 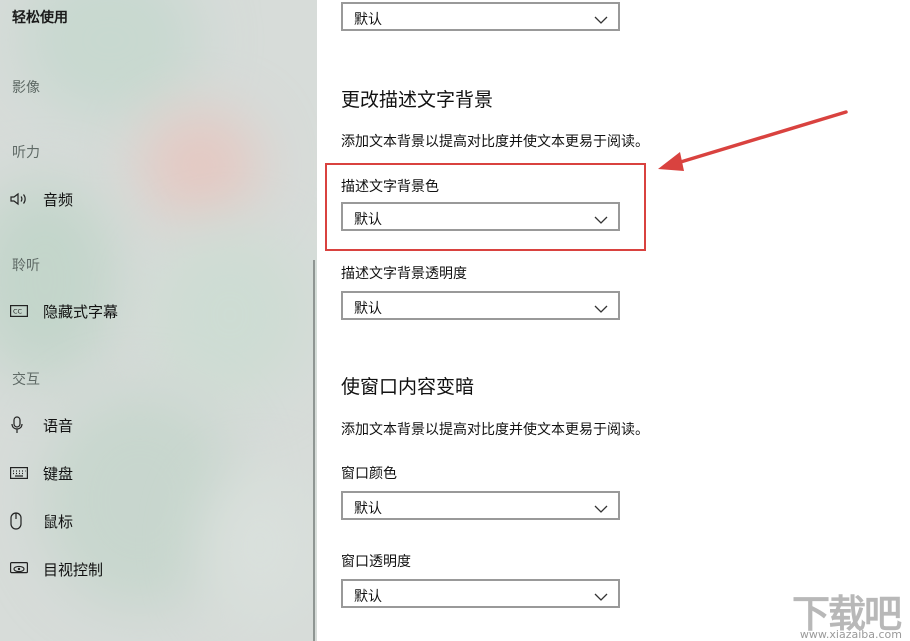 What do you see at coordinates (850, 634) in the screenshot?
I see `watermark-url: www.xiazaiba.com` at bounding box center [850, 634].